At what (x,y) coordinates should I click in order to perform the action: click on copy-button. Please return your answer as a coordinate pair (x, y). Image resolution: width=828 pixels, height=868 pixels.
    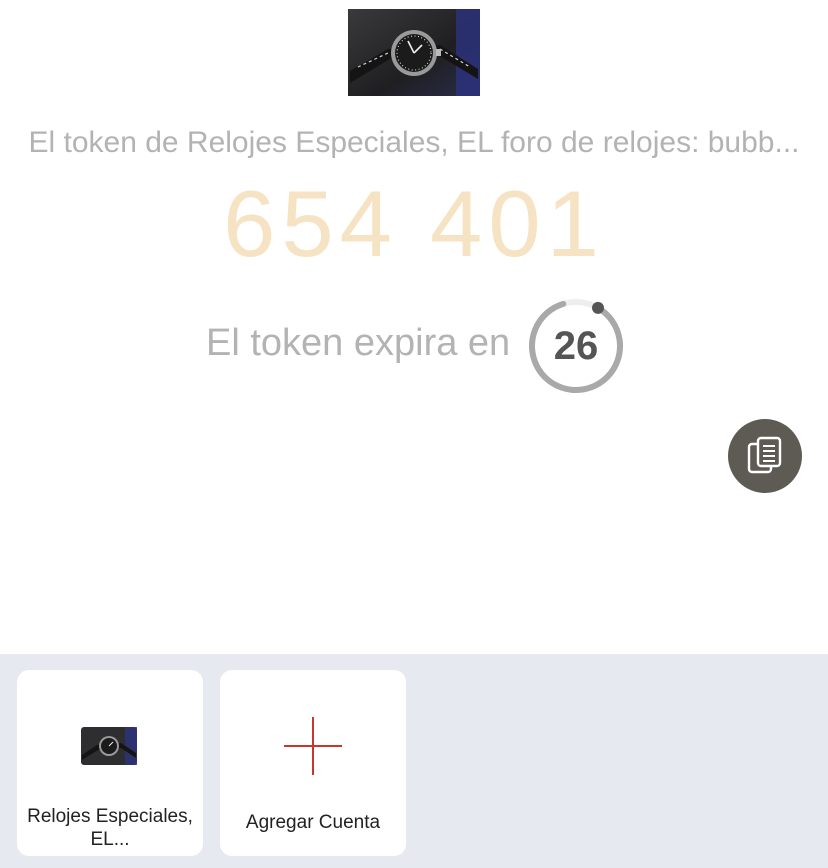
    Looking at the image, I should click on (765, 456).